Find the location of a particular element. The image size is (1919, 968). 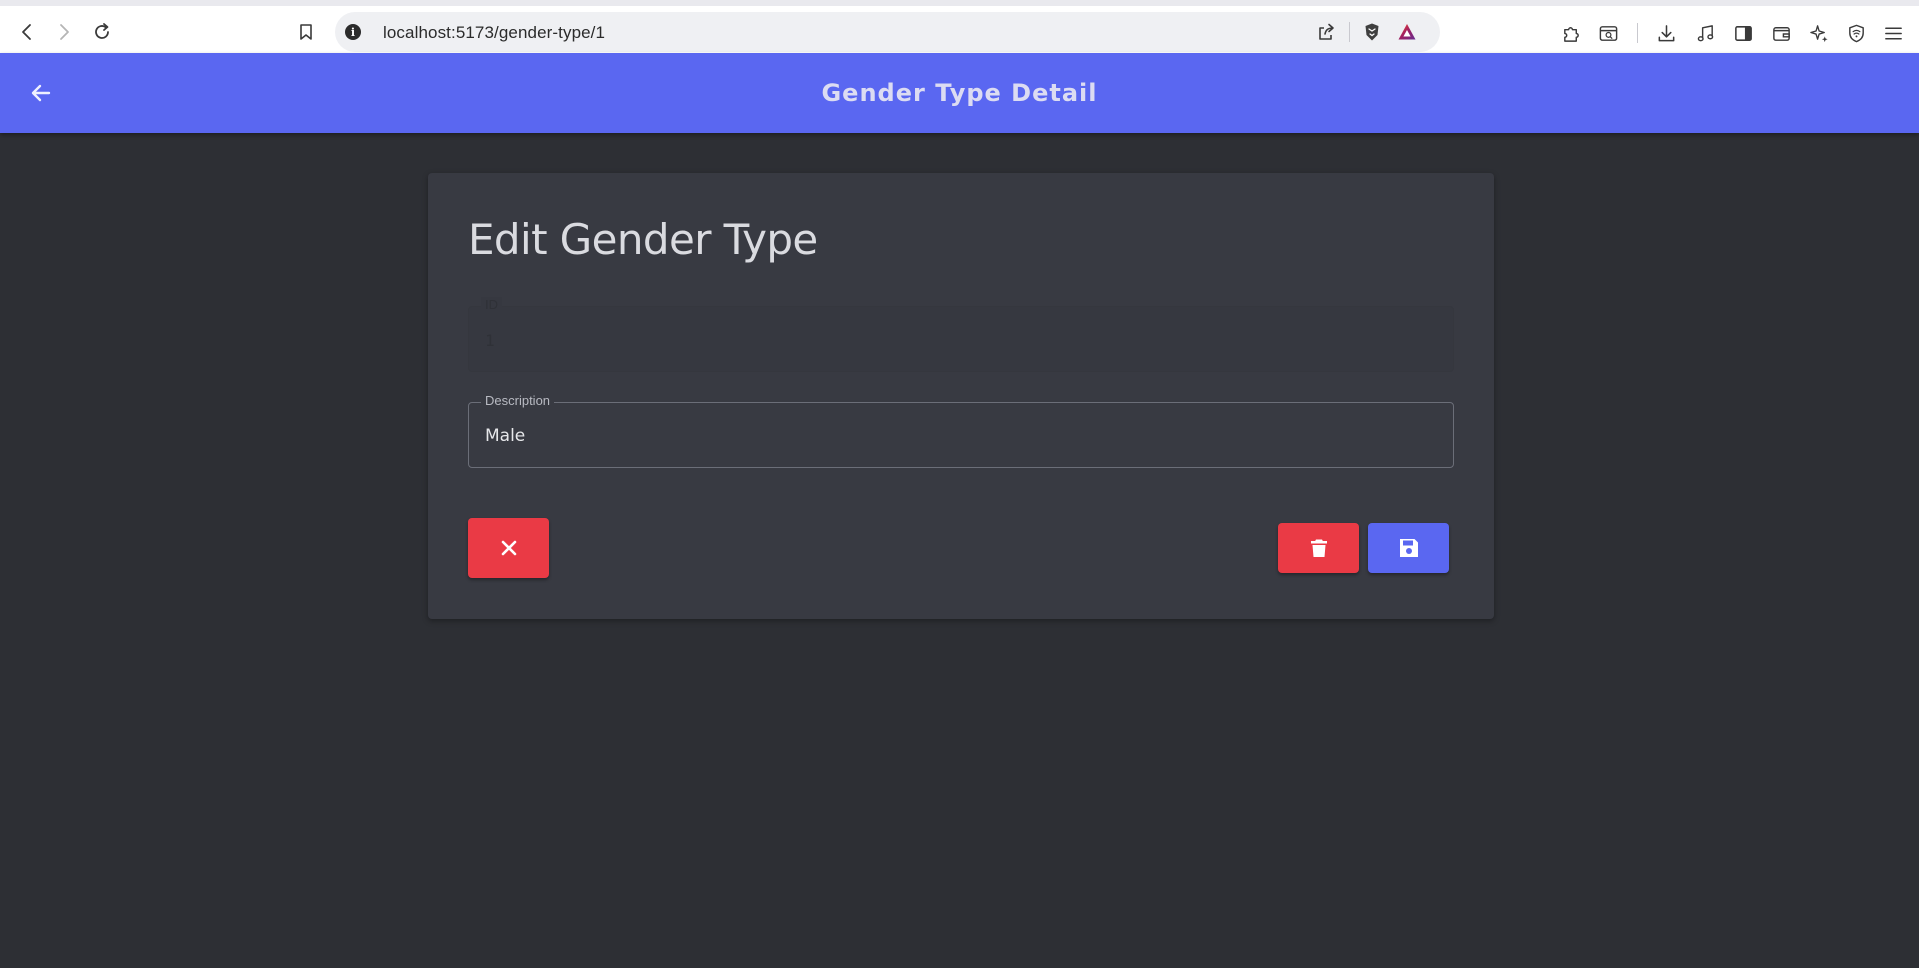

music-note-icon is located at coordinates (1705, 33).